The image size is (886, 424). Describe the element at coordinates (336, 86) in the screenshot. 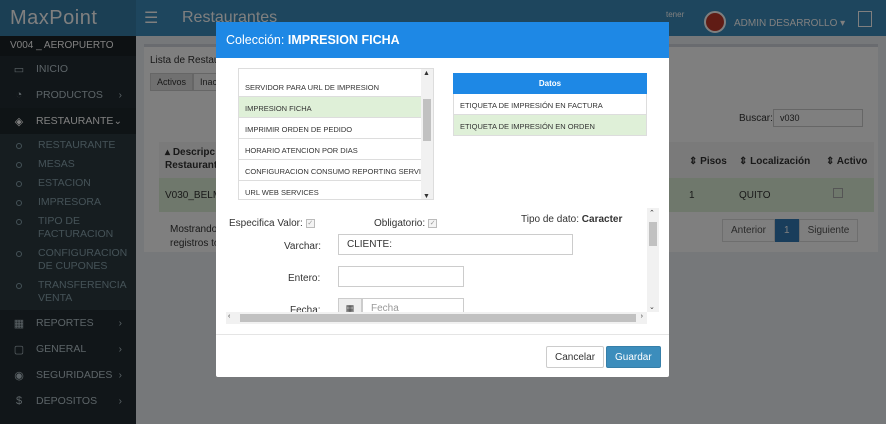

I see `list-item: SERVIDOR PARA URL DE IMPRESION` at that location.